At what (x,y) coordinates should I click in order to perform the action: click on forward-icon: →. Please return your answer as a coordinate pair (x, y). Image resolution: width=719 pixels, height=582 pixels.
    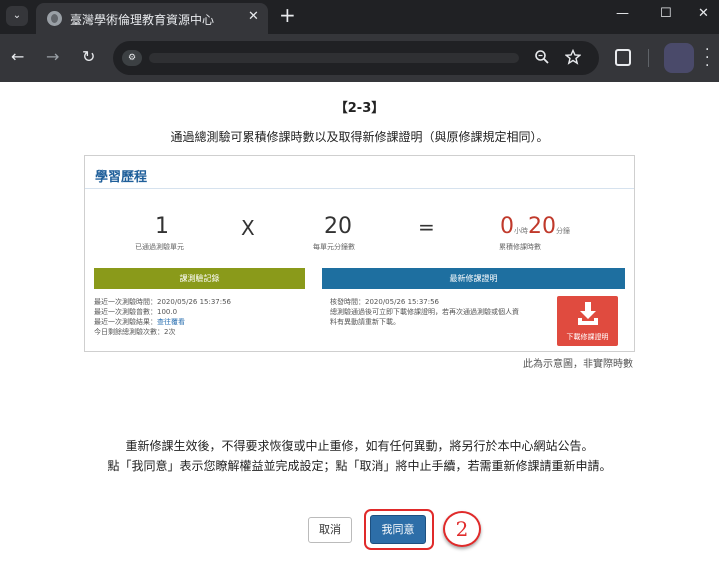
    Looking at the image, I should click on (52, 57).